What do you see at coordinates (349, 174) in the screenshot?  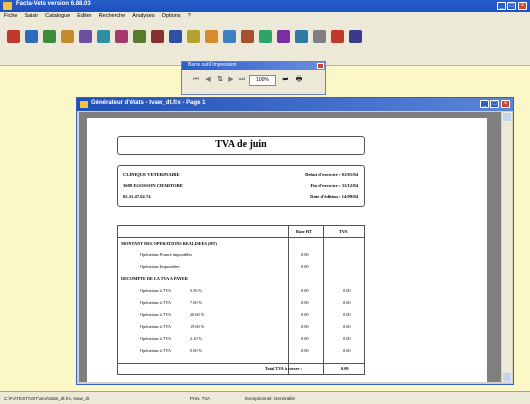 I see `meta-value: 01/01/04` at bounding box center [349, 174].